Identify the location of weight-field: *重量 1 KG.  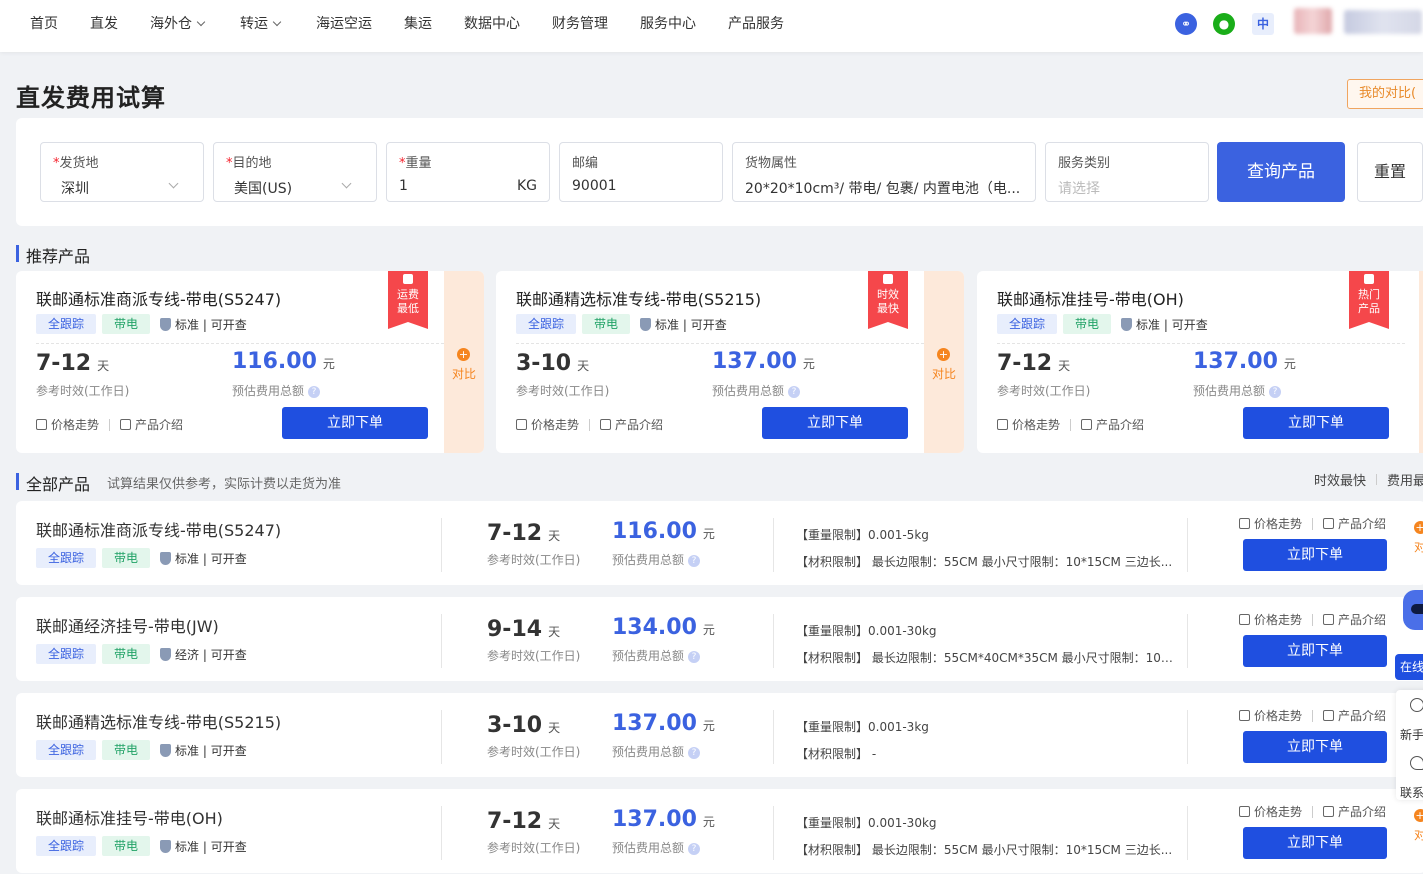
(468, 172).